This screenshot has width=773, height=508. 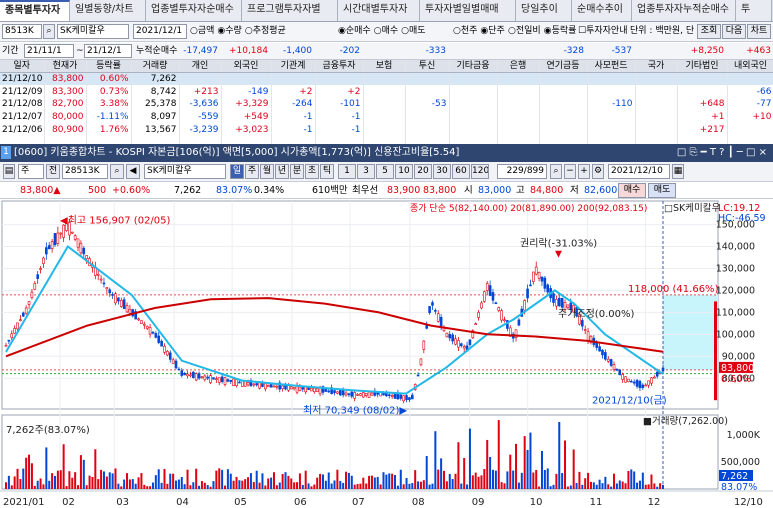 What do you see at coordinates (492, 31) in the screenshot?
I see `radio-option: ◉단주` at bounding box center [492, 31].